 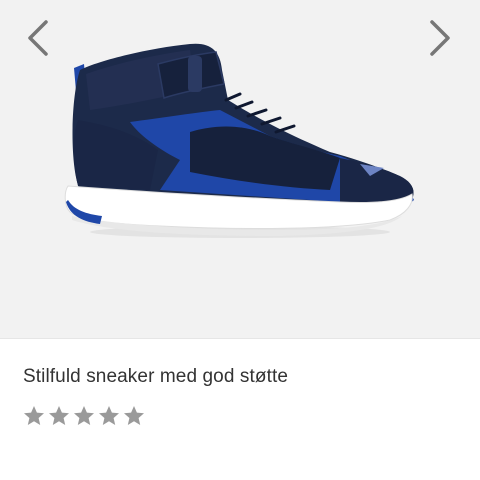 What do you see at coordinates (156, 376) in the screenshot?
I see `product-title: Stilfuld sneaker med god støtte` at bounding box center [156, 376].